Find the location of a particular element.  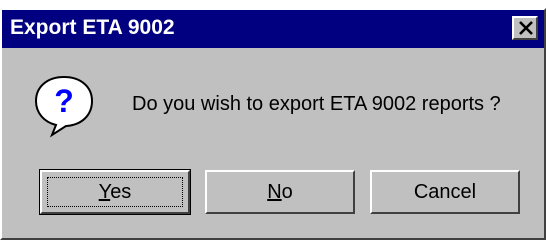

cancel-button: Cancel is located at coordinates (445, 192).